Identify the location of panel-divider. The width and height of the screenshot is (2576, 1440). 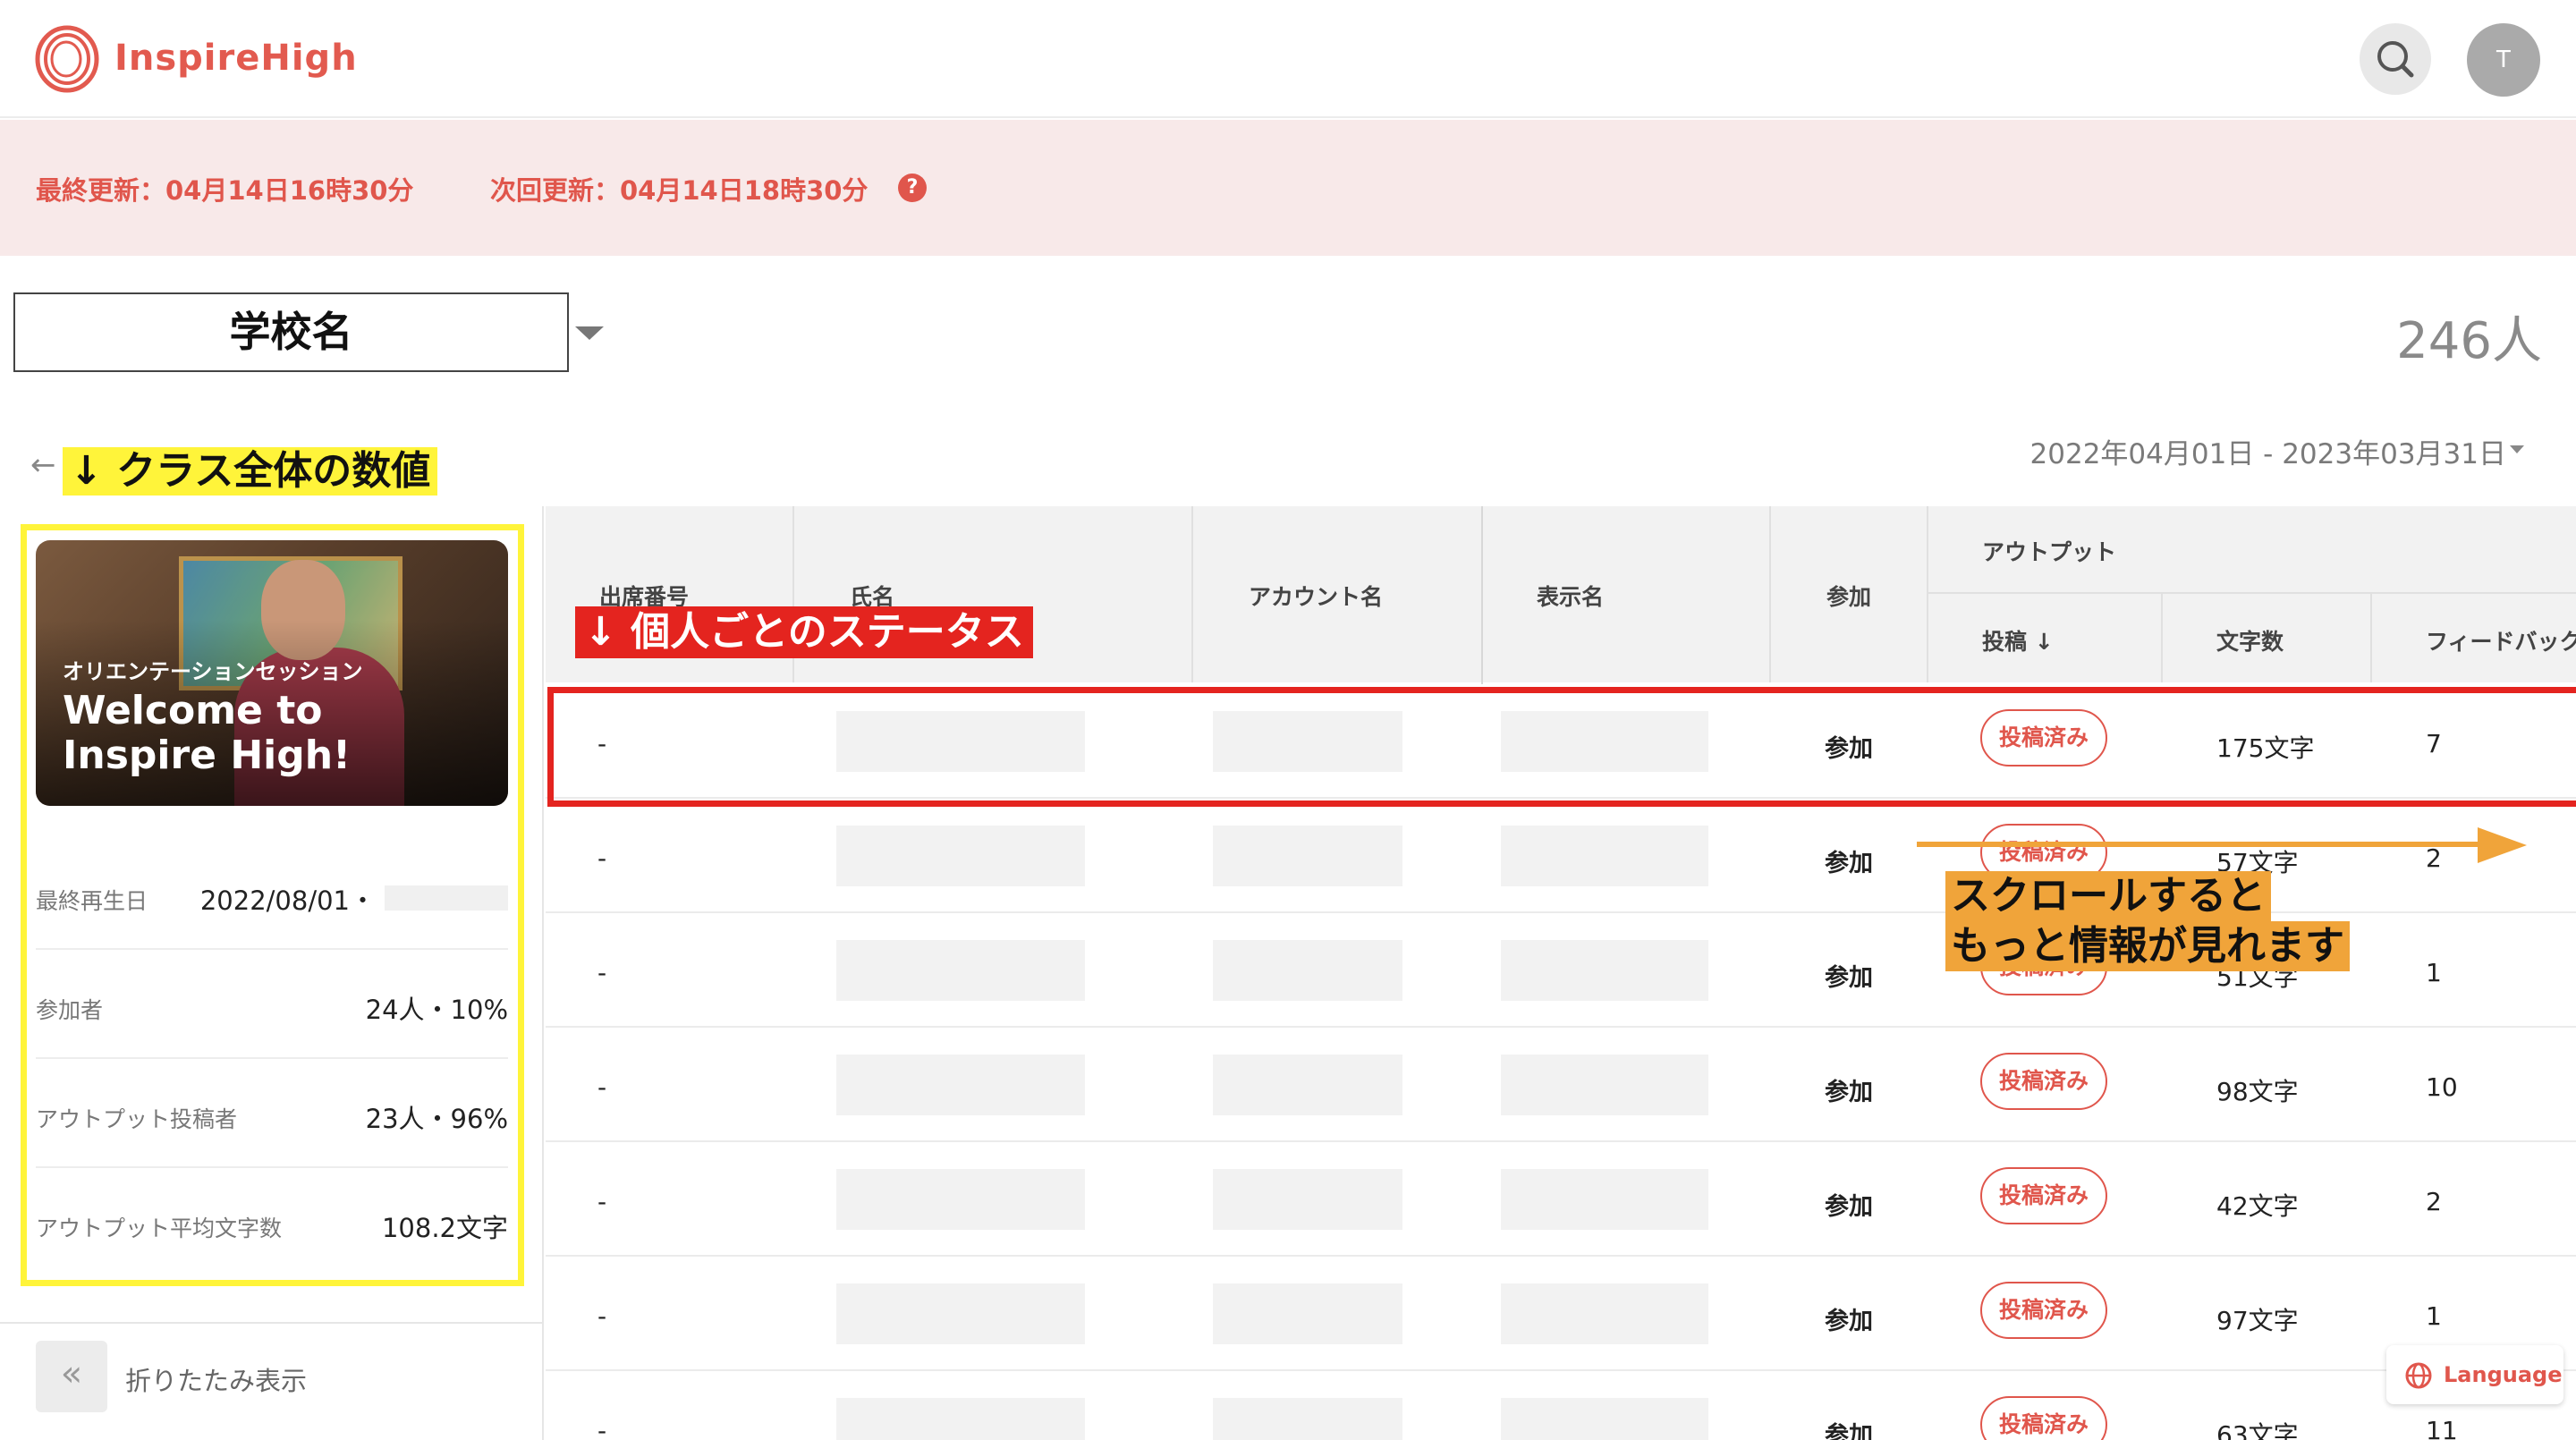
(272, 1323).